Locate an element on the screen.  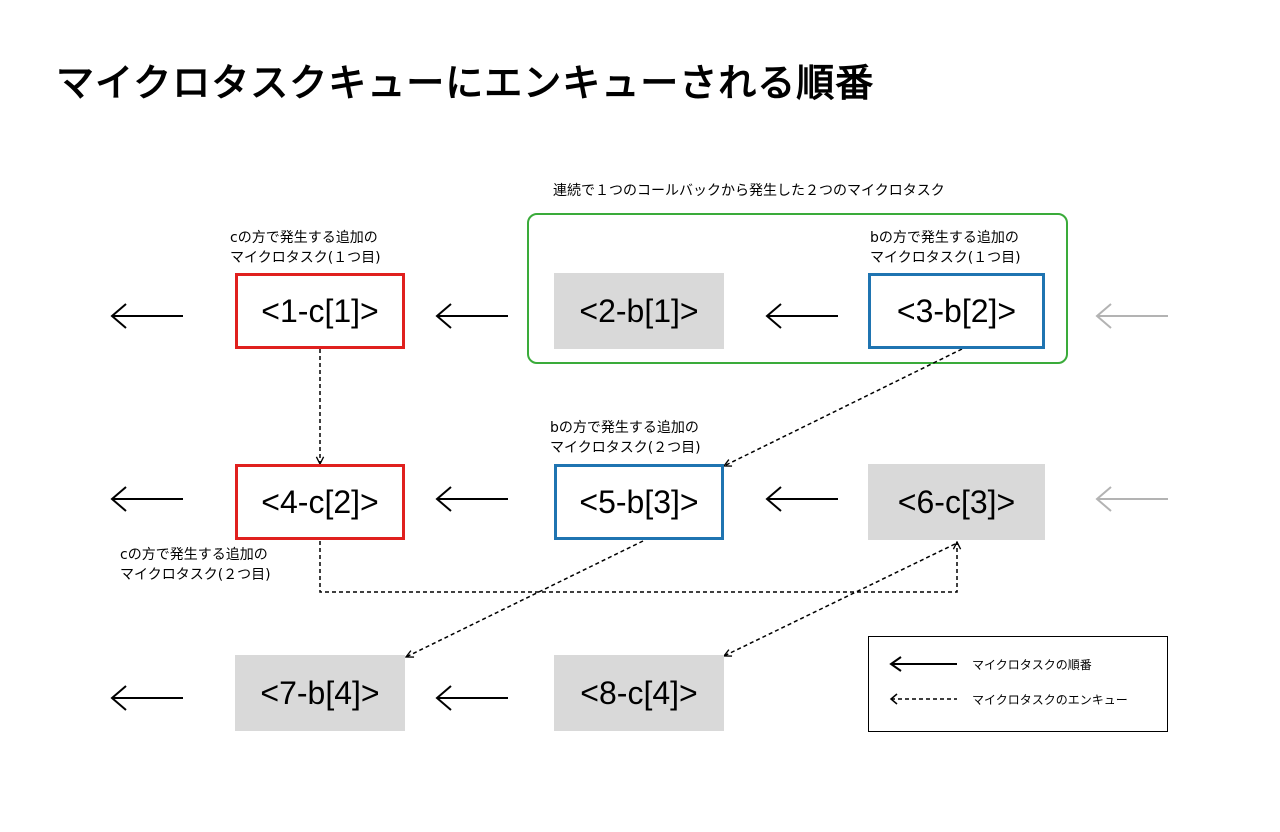
task-node-6: <6-c[3]> is located at coordinates (956, 502).